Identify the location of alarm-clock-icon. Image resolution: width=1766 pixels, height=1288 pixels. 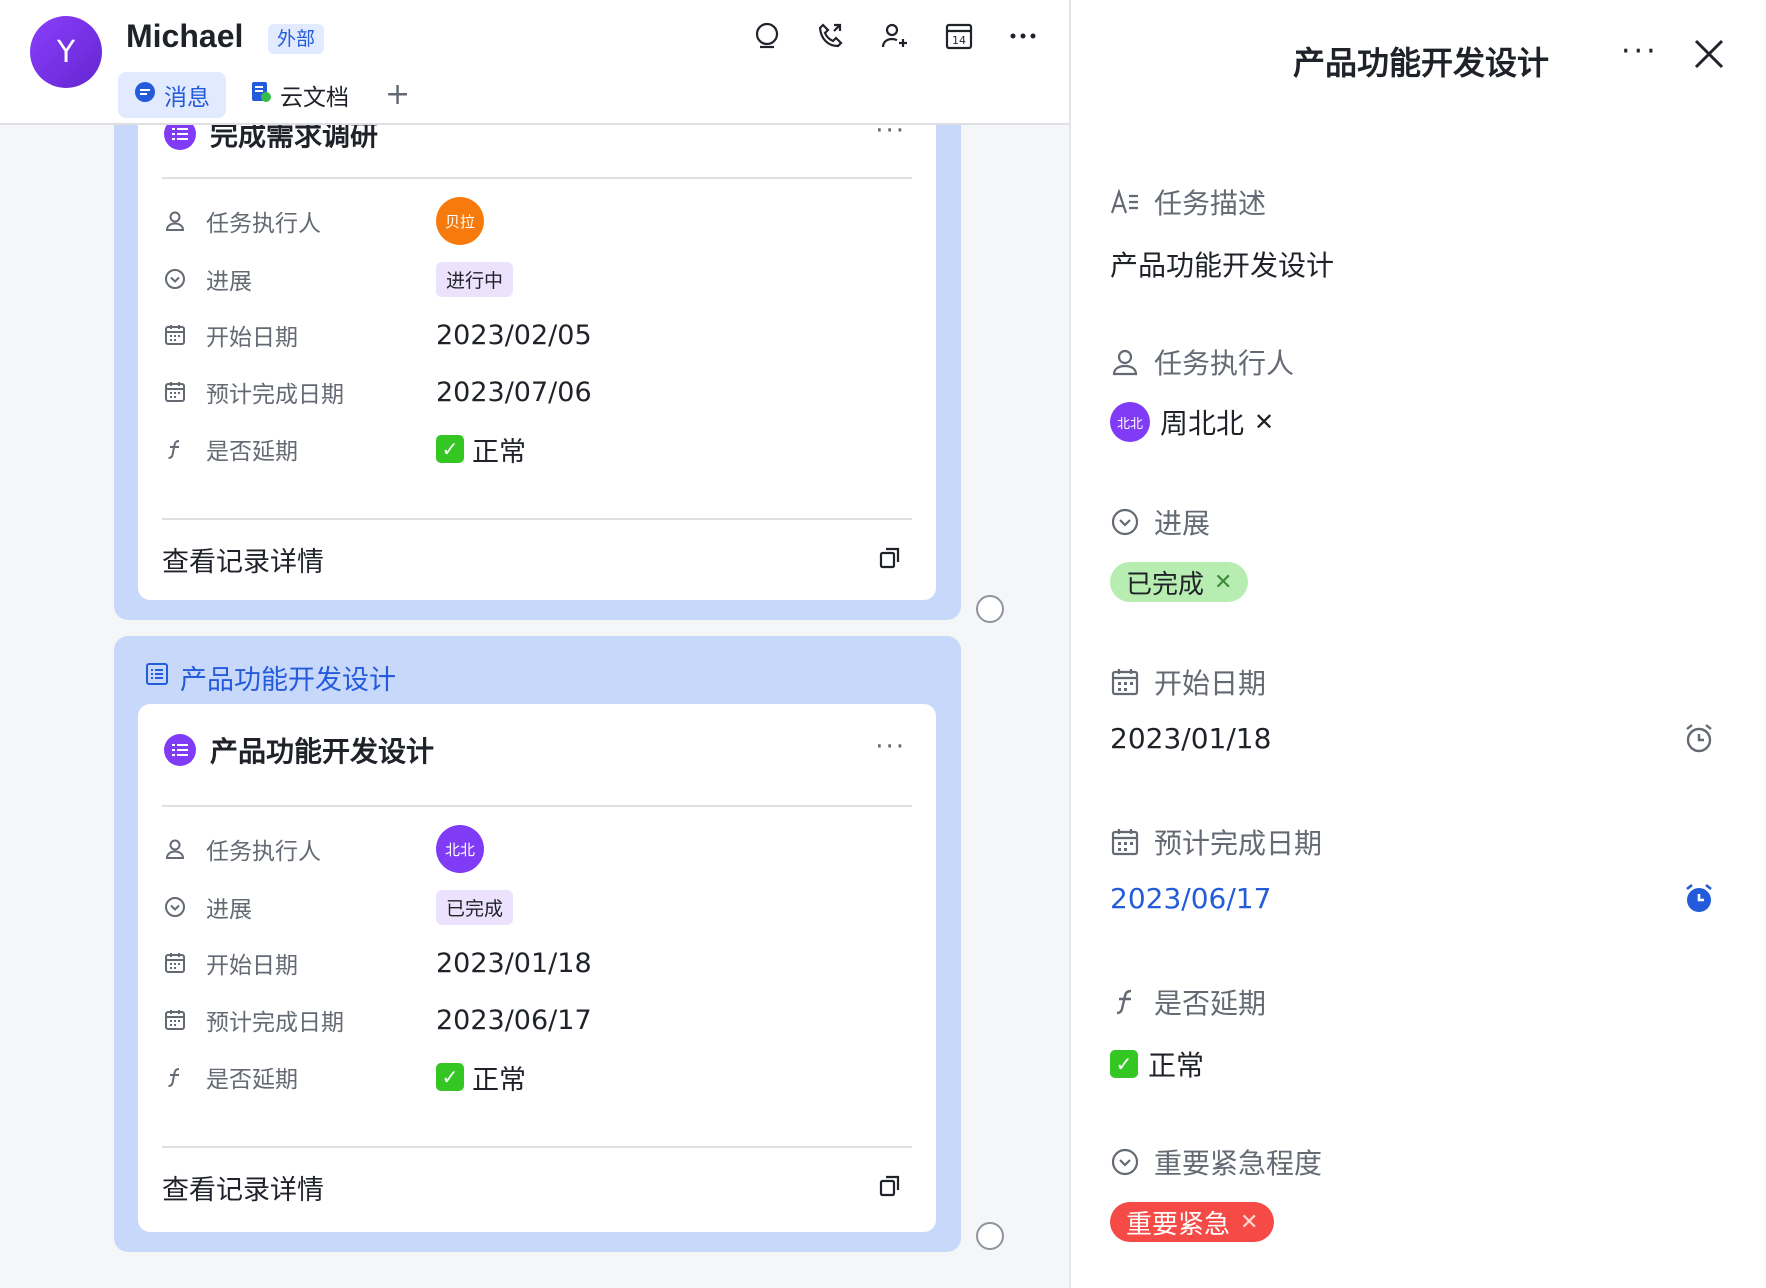
(1699, 740).